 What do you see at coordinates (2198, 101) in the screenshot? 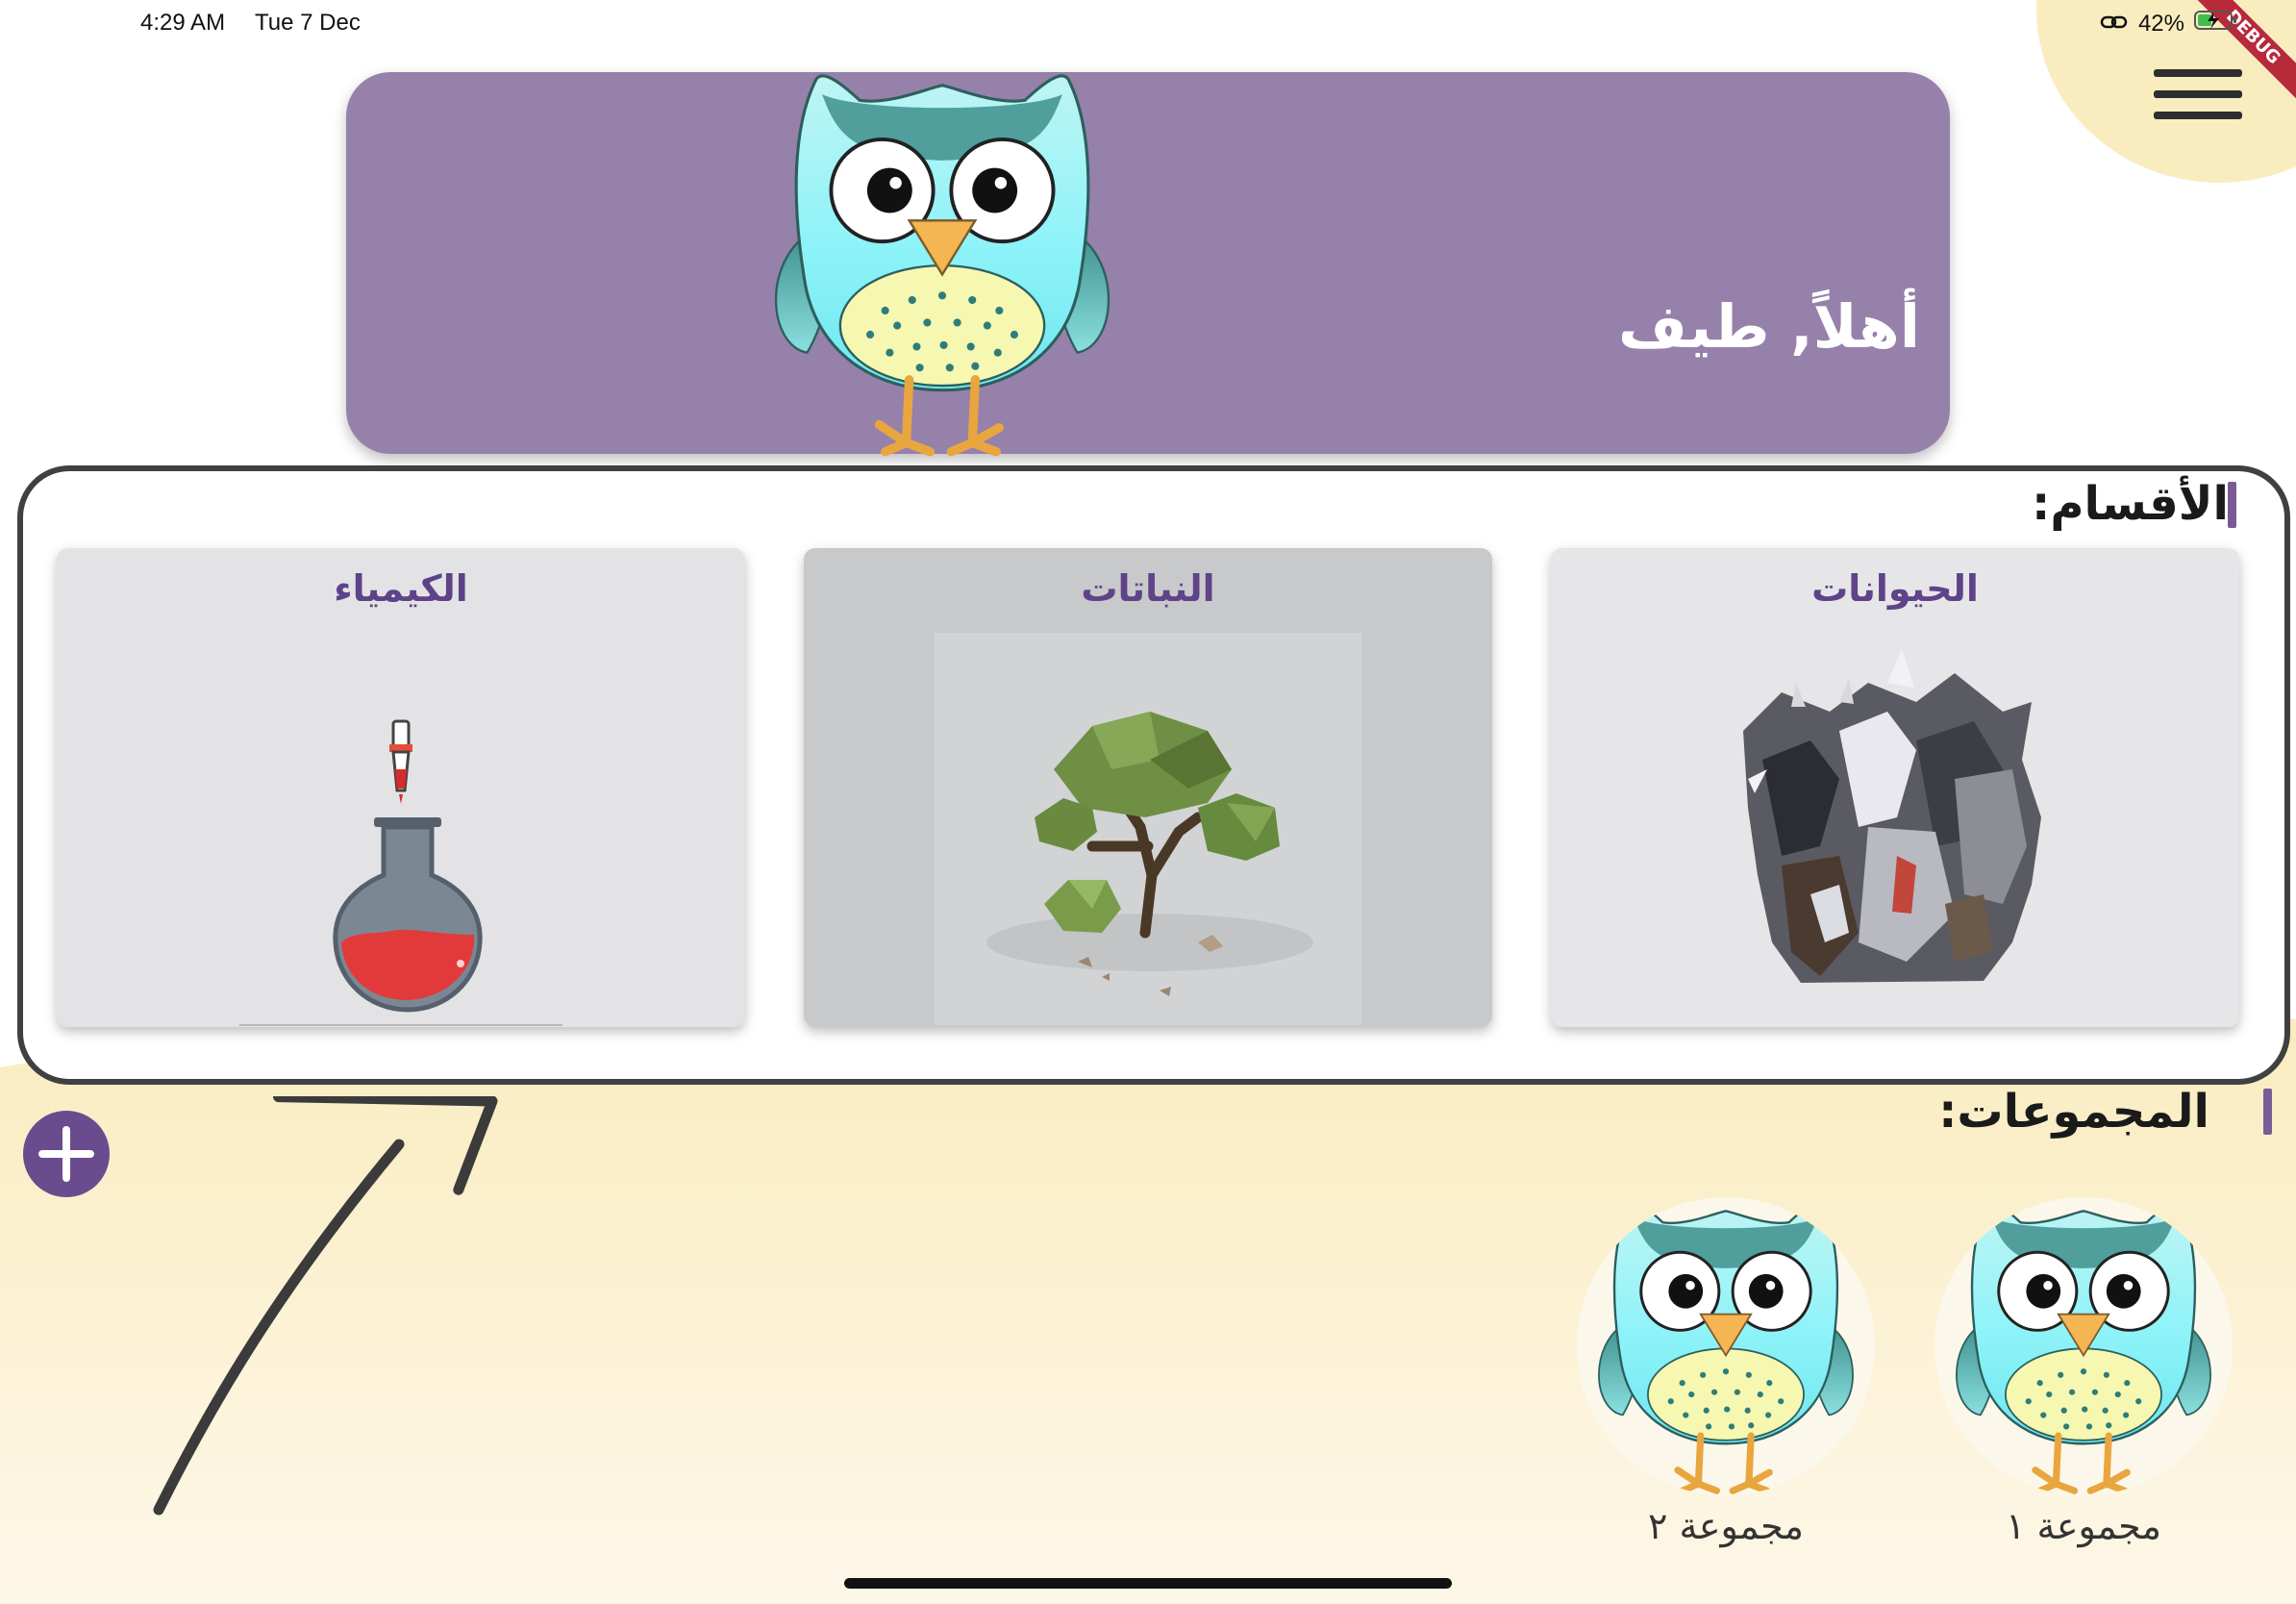
I see `hamburger-menu-icon` at bounding box center [2198, 101].